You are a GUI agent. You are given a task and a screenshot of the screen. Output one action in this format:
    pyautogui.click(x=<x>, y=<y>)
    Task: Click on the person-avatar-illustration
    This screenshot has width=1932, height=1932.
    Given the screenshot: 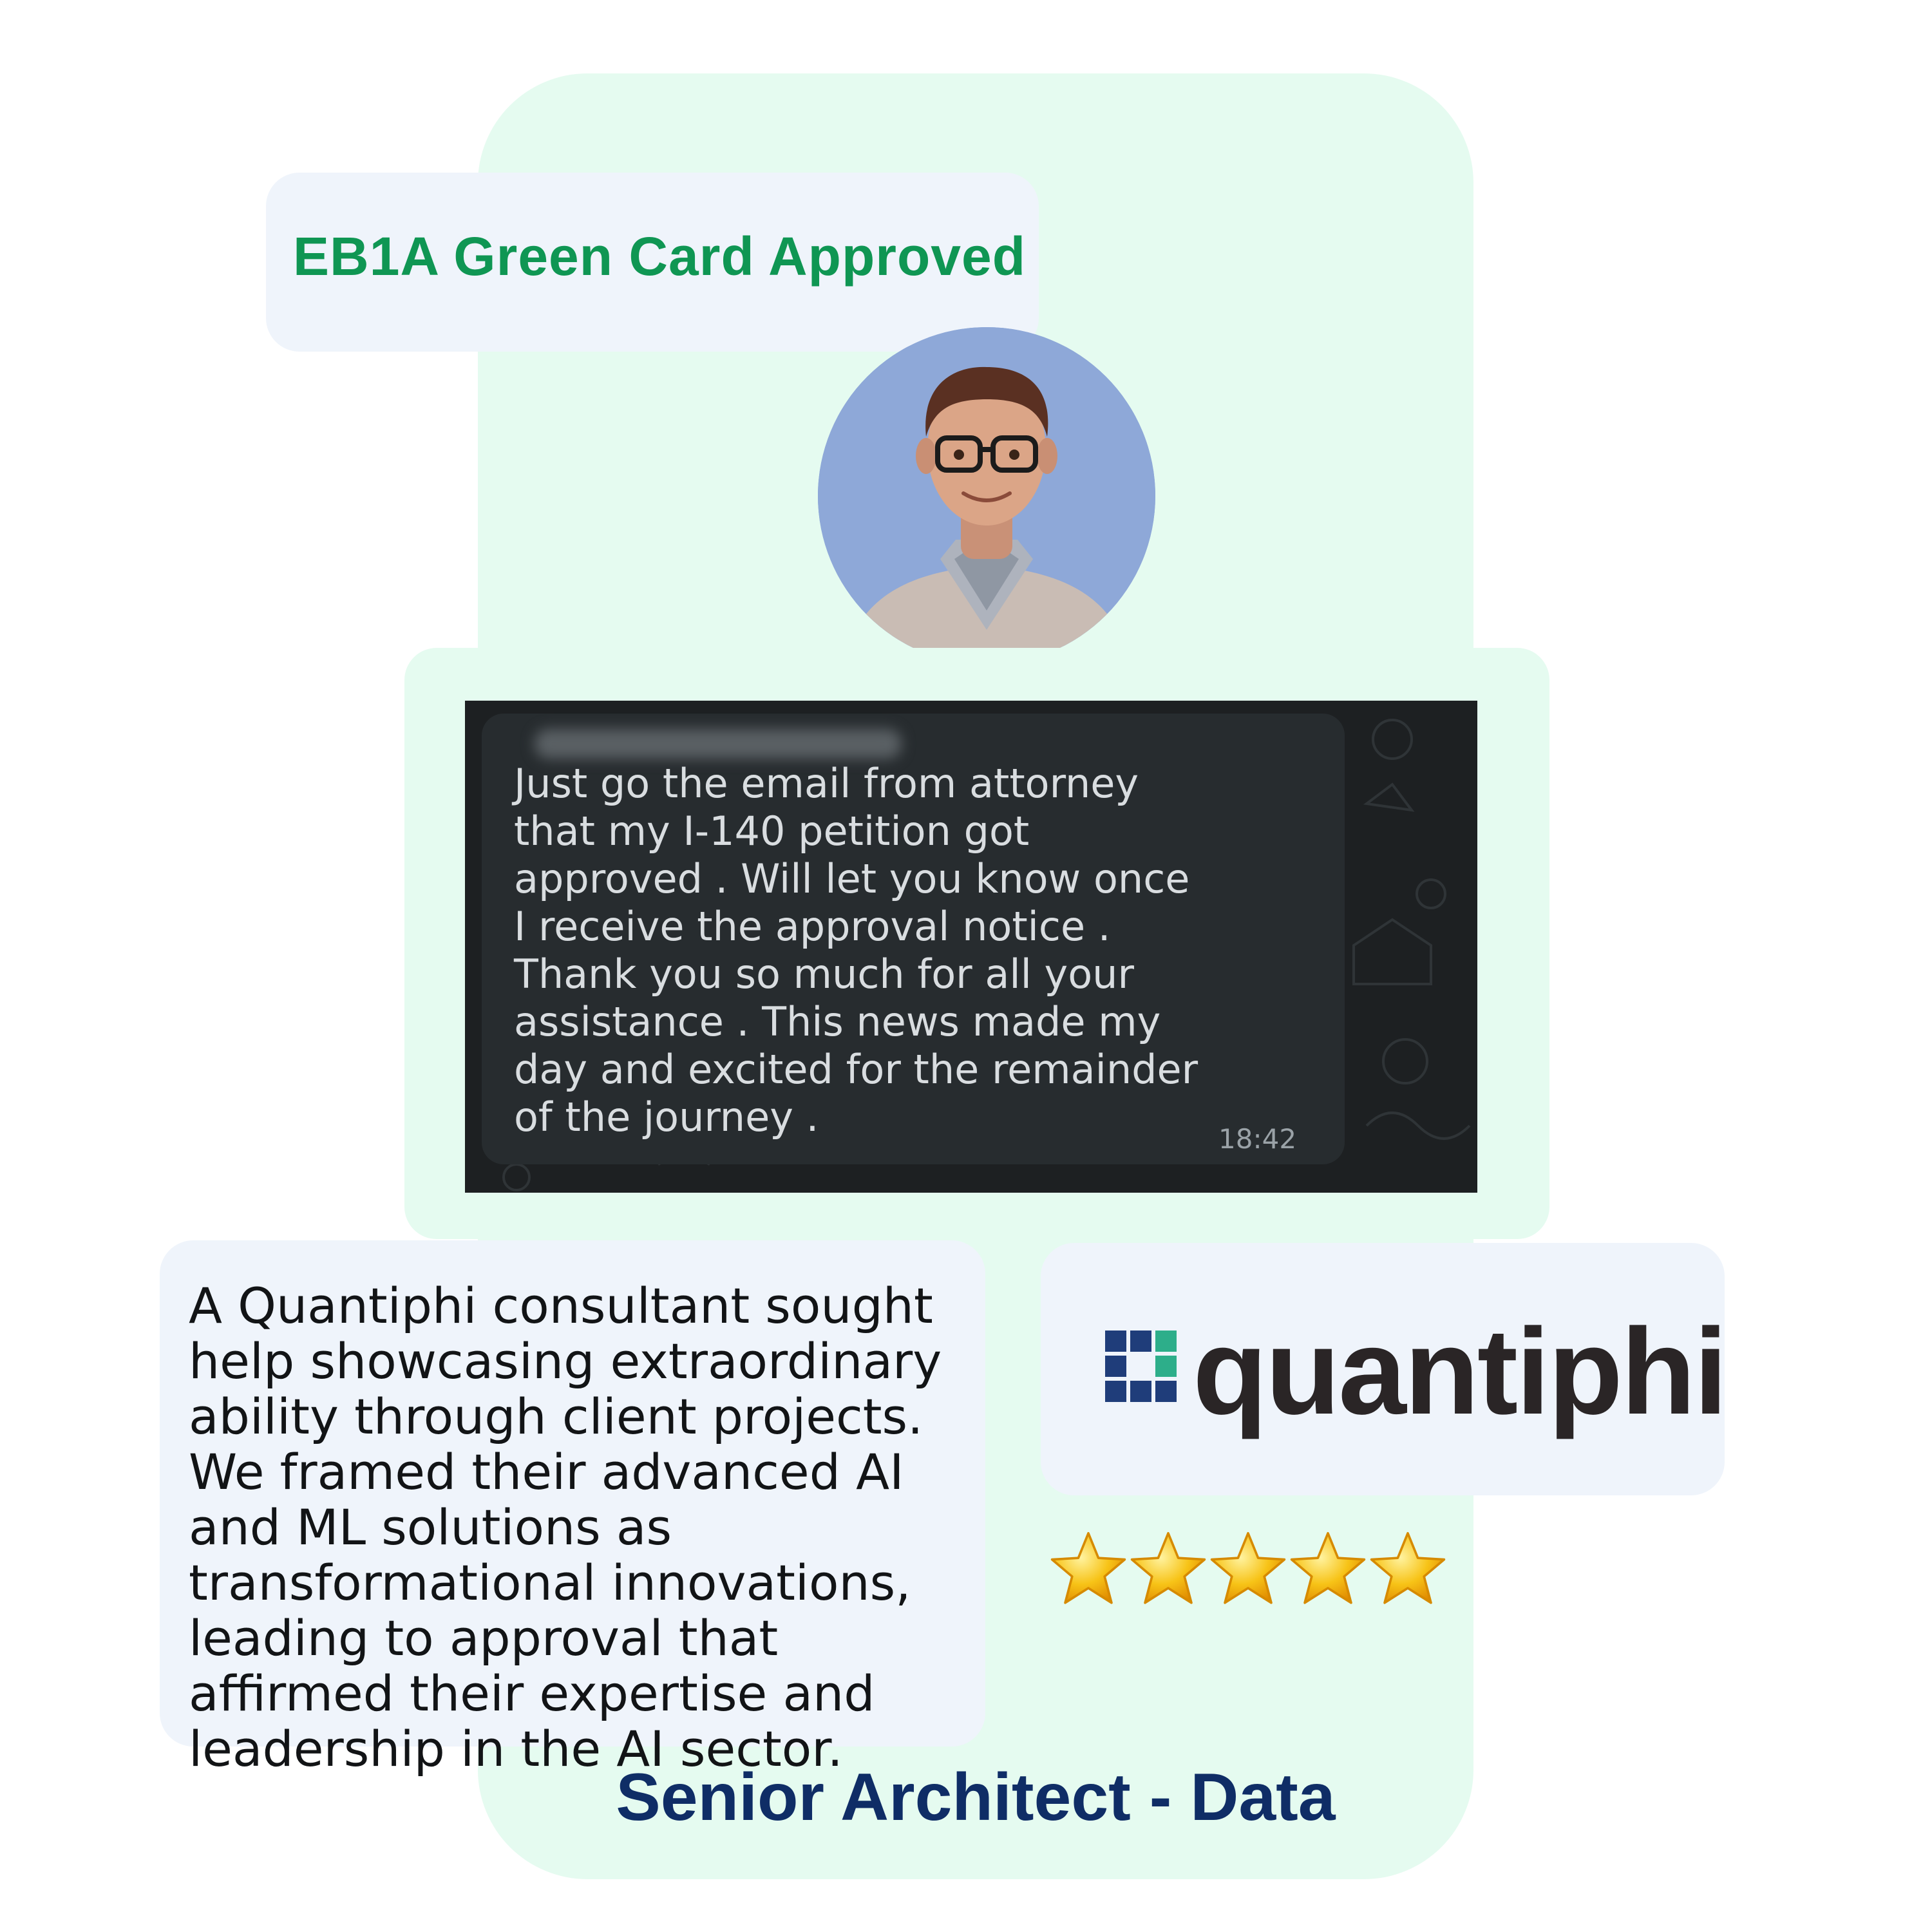 What is the action you would take?
    pyautogui.click(x=986, y=496)
    